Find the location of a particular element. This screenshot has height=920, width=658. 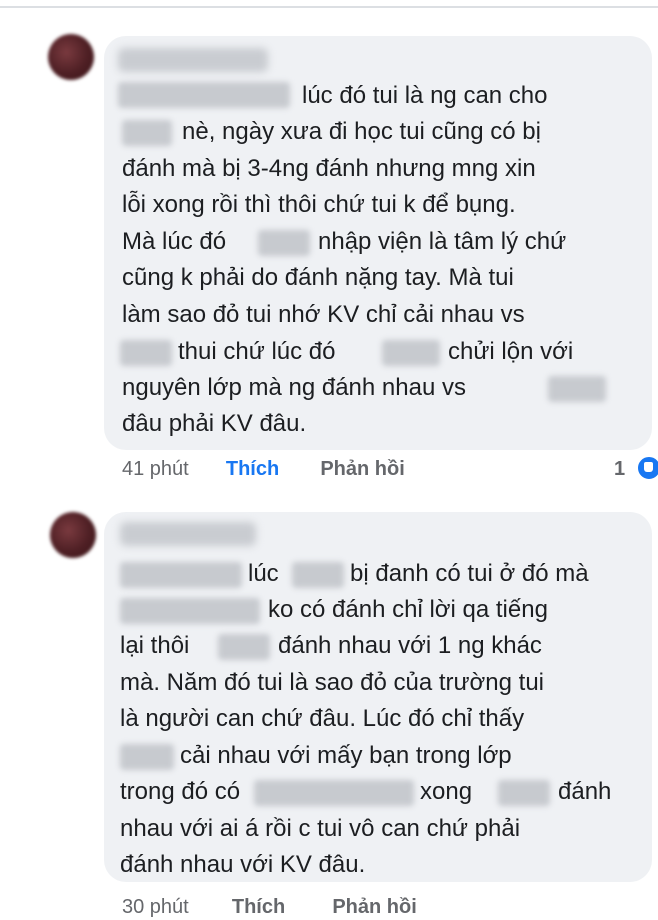

comment-text-line: nhập viện là tâm lý chứ is located at coordinates (442, 241).